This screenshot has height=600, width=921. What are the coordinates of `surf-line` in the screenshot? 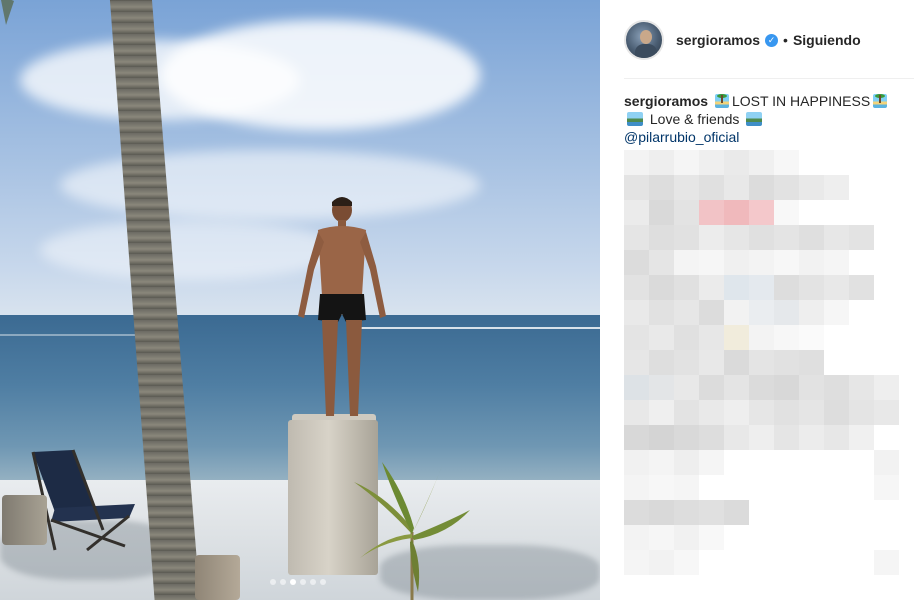 It's located at (70, 335).